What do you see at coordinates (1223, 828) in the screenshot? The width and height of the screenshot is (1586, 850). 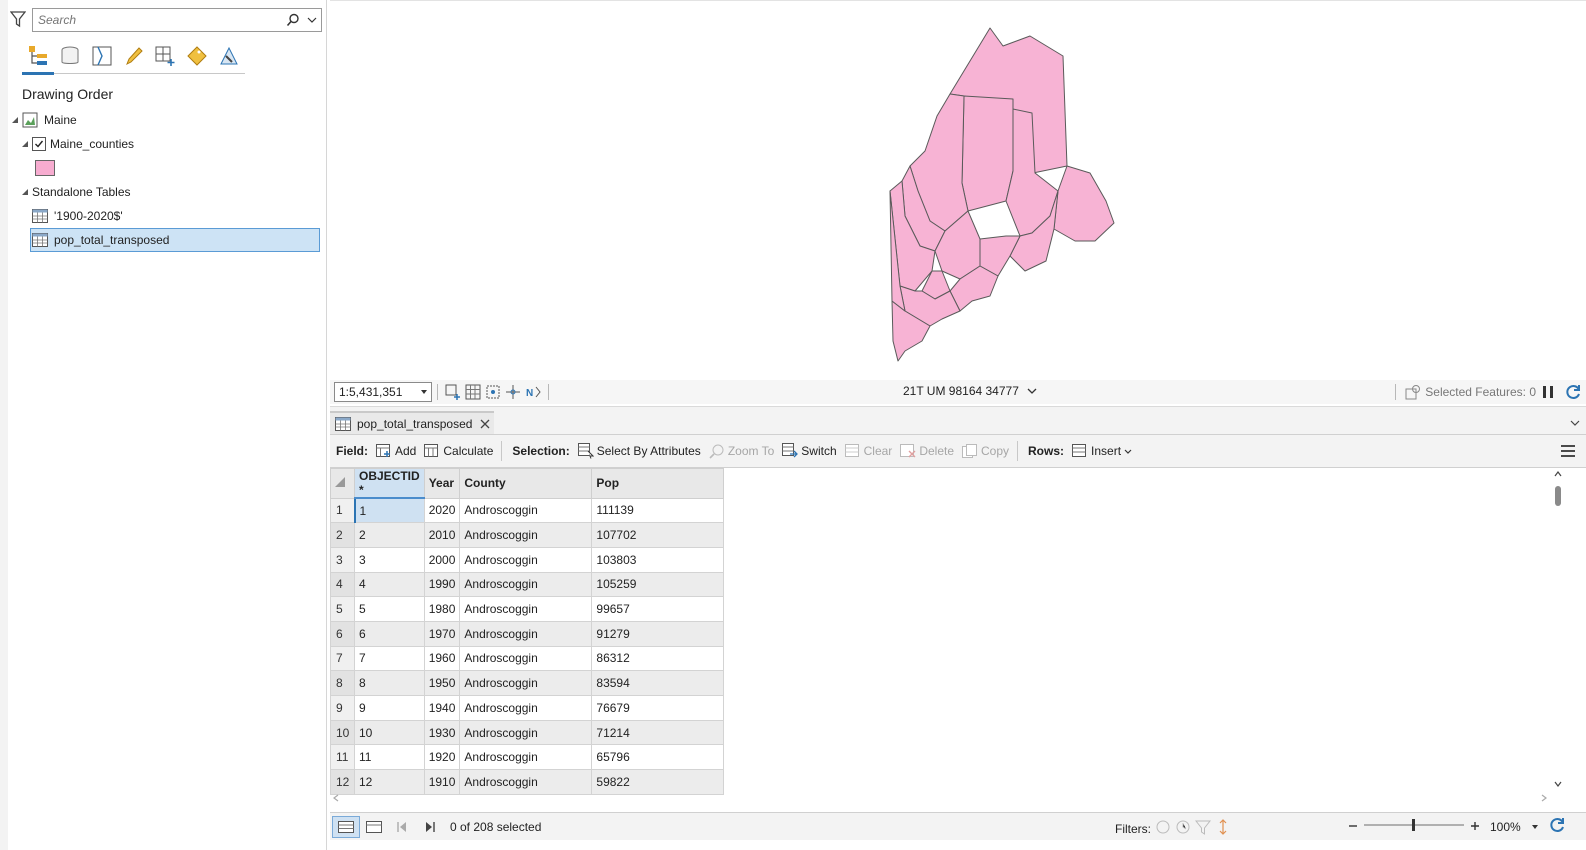 I see `range-filter-icon` at bounding box center [1223, 828].